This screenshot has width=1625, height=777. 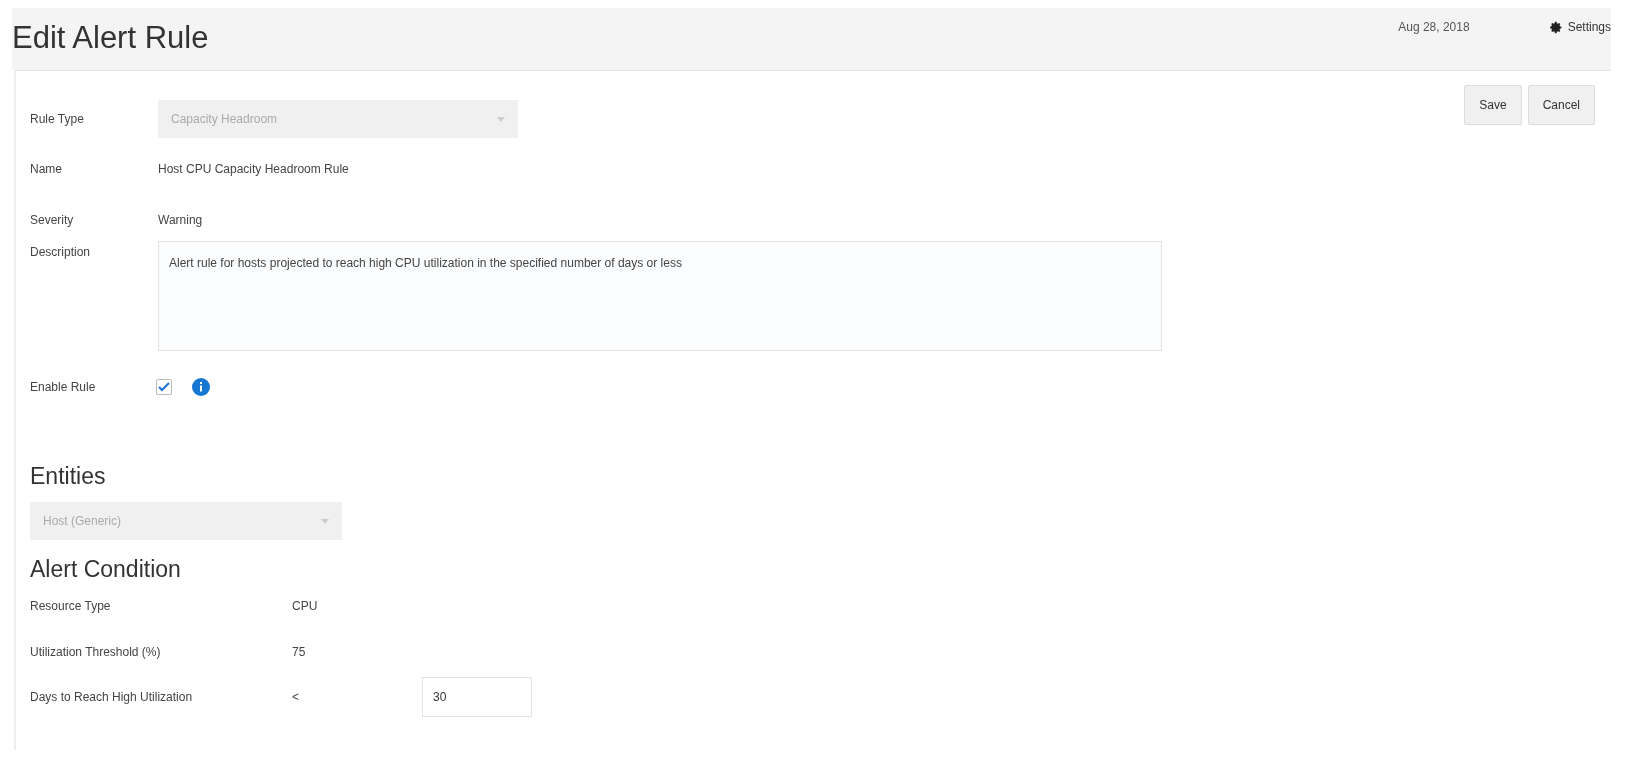 I want to click on save-button: Save, so click(x=1493, y=105).